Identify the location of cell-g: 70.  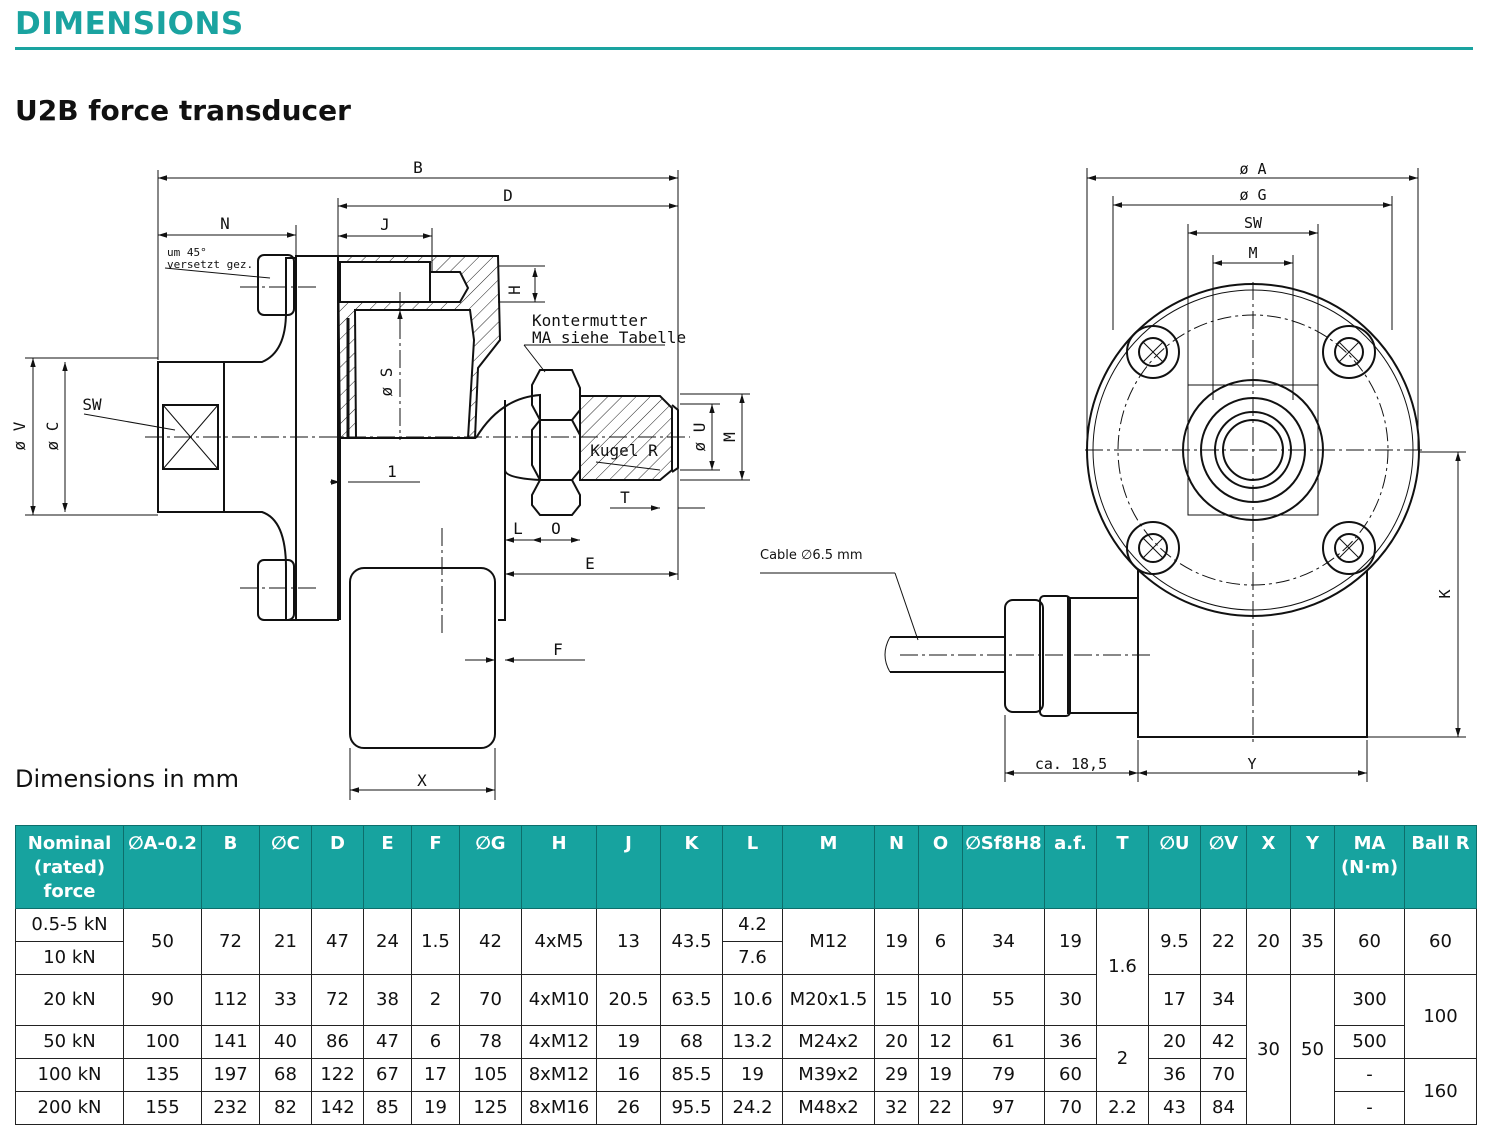
(490, 1000).